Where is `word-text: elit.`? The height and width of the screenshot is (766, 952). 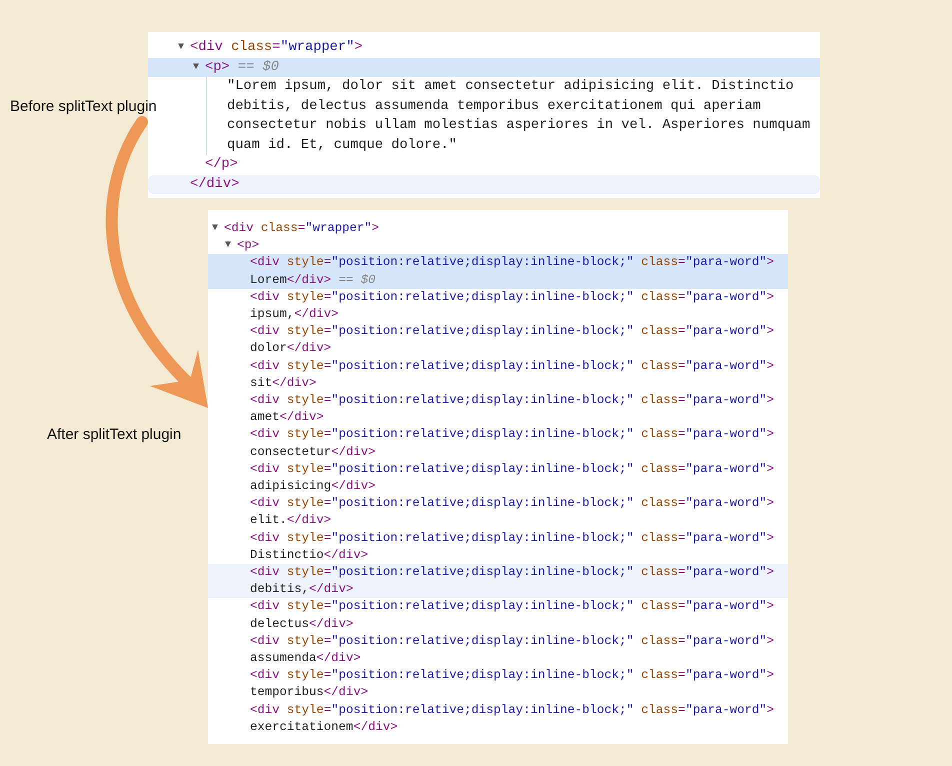
word-text: elit. is located at coordinates (268, 521).